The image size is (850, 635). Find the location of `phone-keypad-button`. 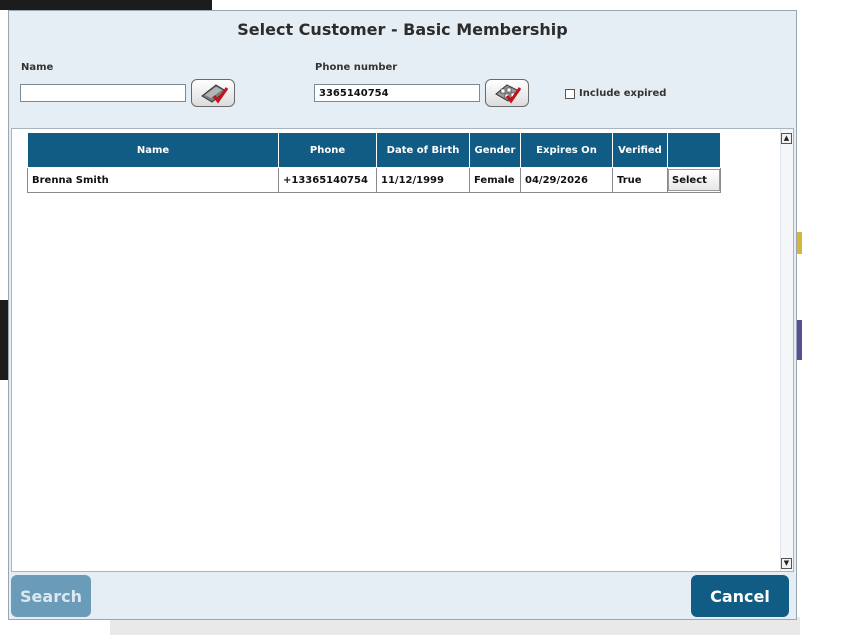

phone-keypad-button is located at coordinates (507, 93).